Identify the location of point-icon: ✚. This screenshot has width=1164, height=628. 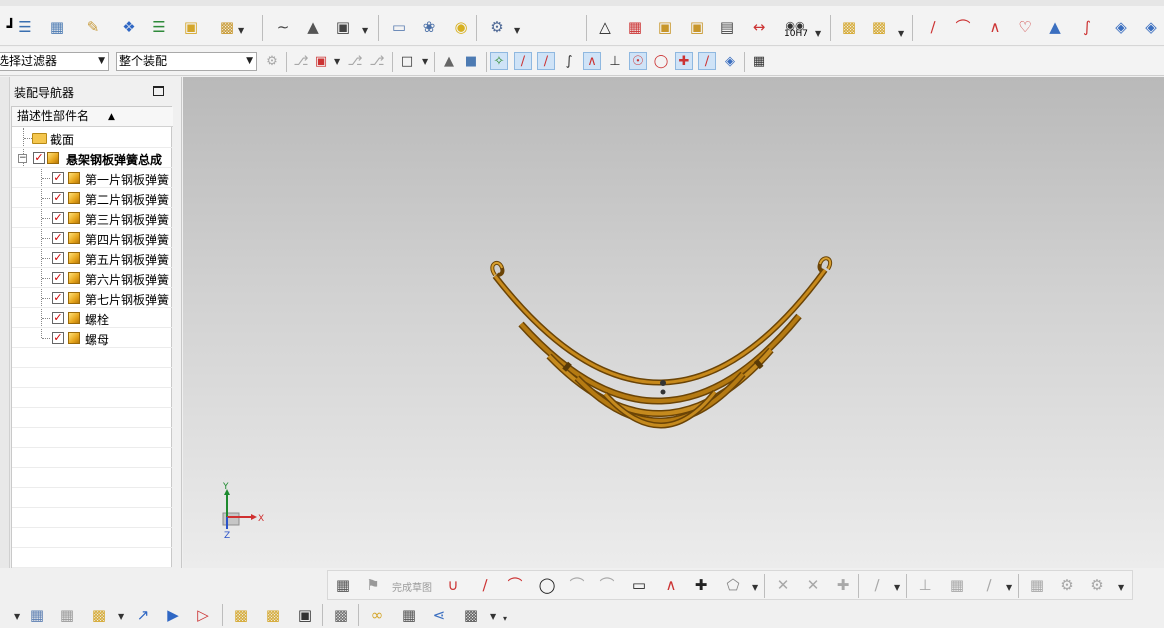
(701, 585).